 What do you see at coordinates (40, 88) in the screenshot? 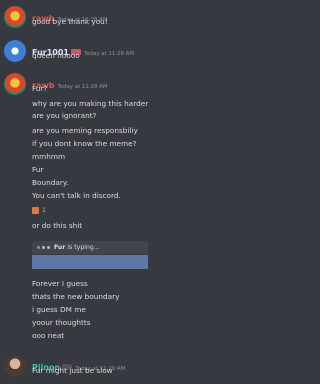
I see `message-text: Fur?` at bounding box center [40, 88].